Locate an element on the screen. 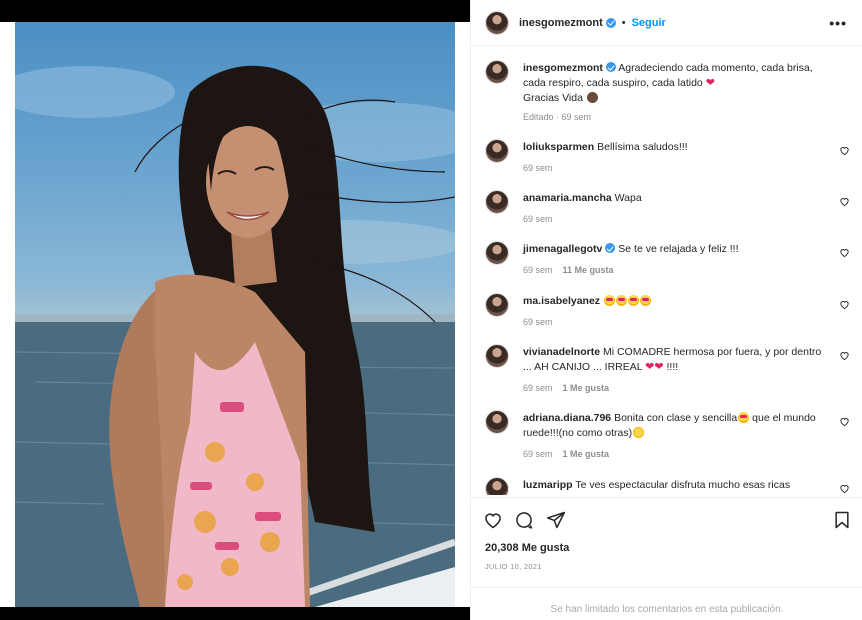 The width and height of the screenshot is (862, 620). post-actions: 20,308 Me gusta JULIO 10, 2021 is located at coordinates (666, 541).